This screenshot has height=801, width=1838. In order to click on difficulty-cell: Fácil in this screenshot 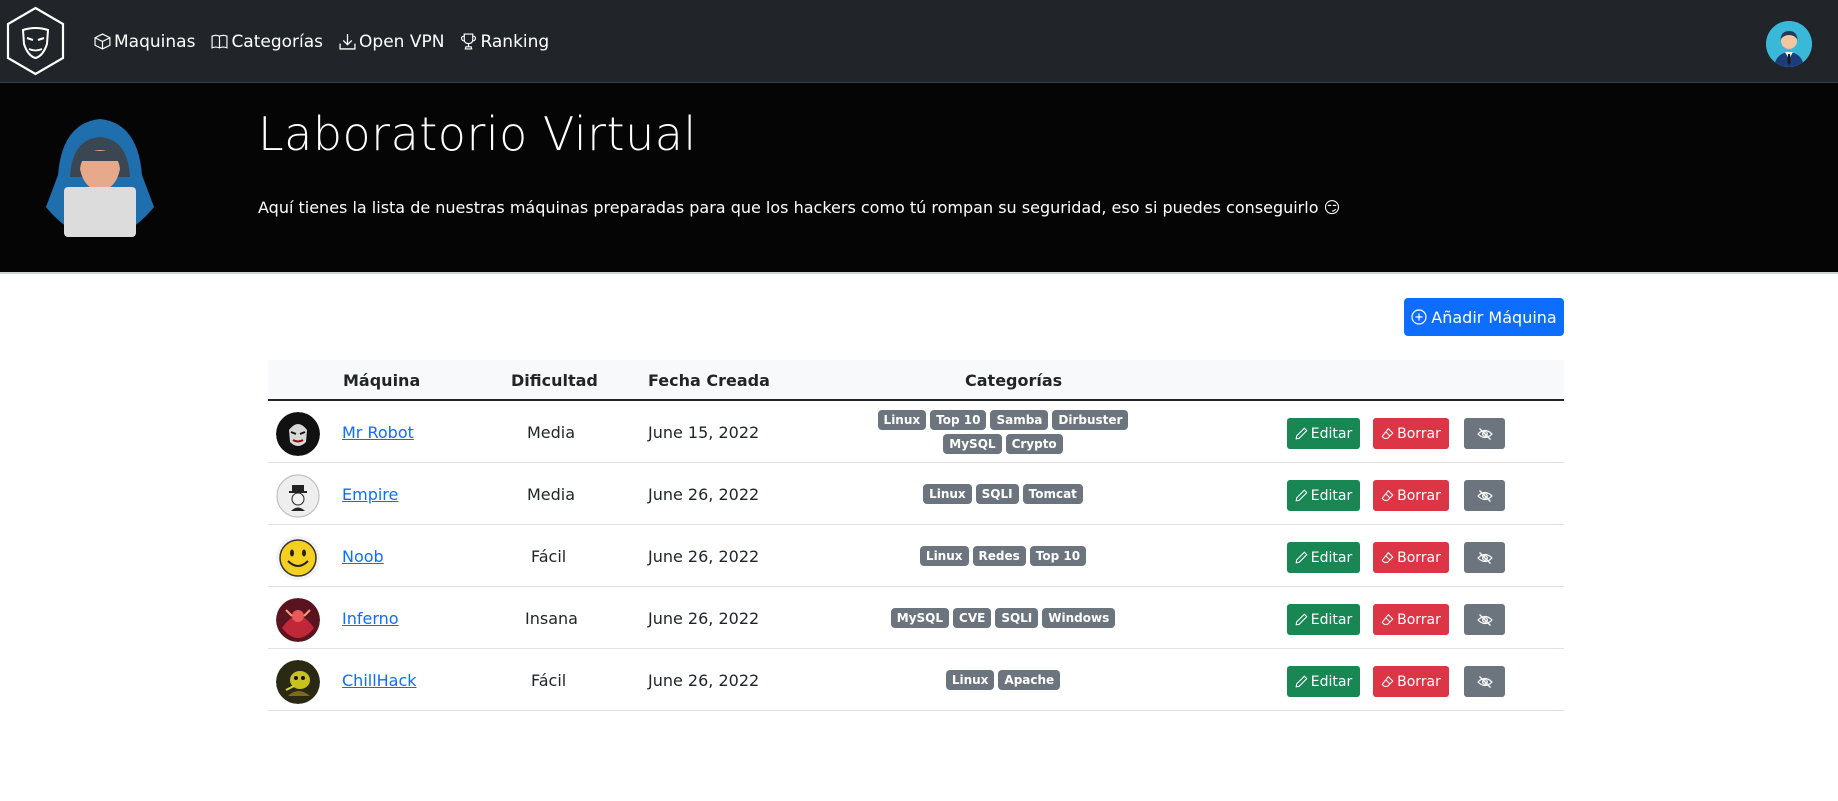, I will do `click(549, 556)`.